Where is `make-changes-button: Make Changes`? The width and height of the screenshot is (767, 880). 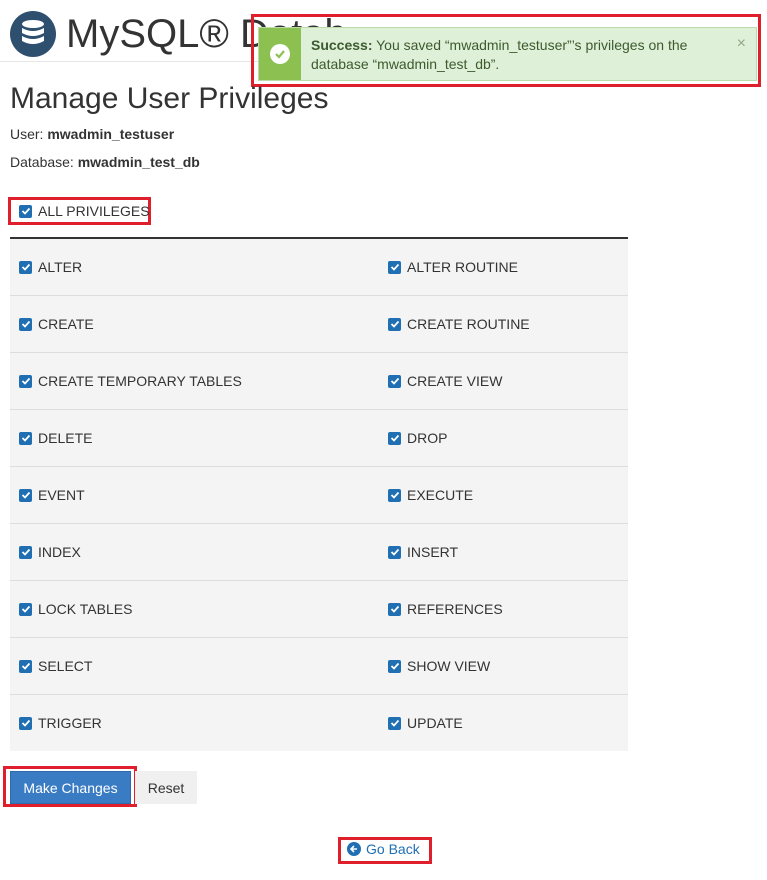 make-changes-button: Make Changes is located at coordinates (70, 787).